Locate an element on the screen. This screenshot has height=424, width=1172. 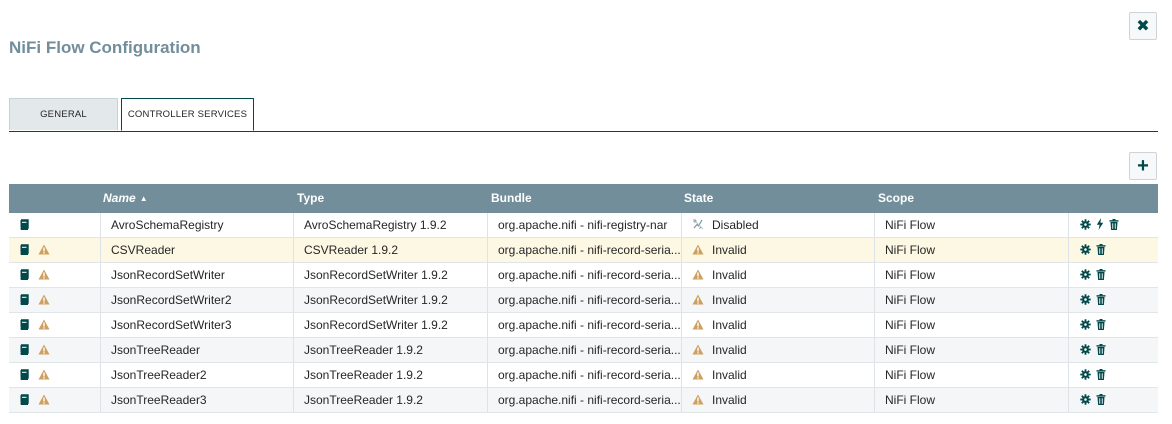
close-button: ✖ is located at coordinates (1143, 26).